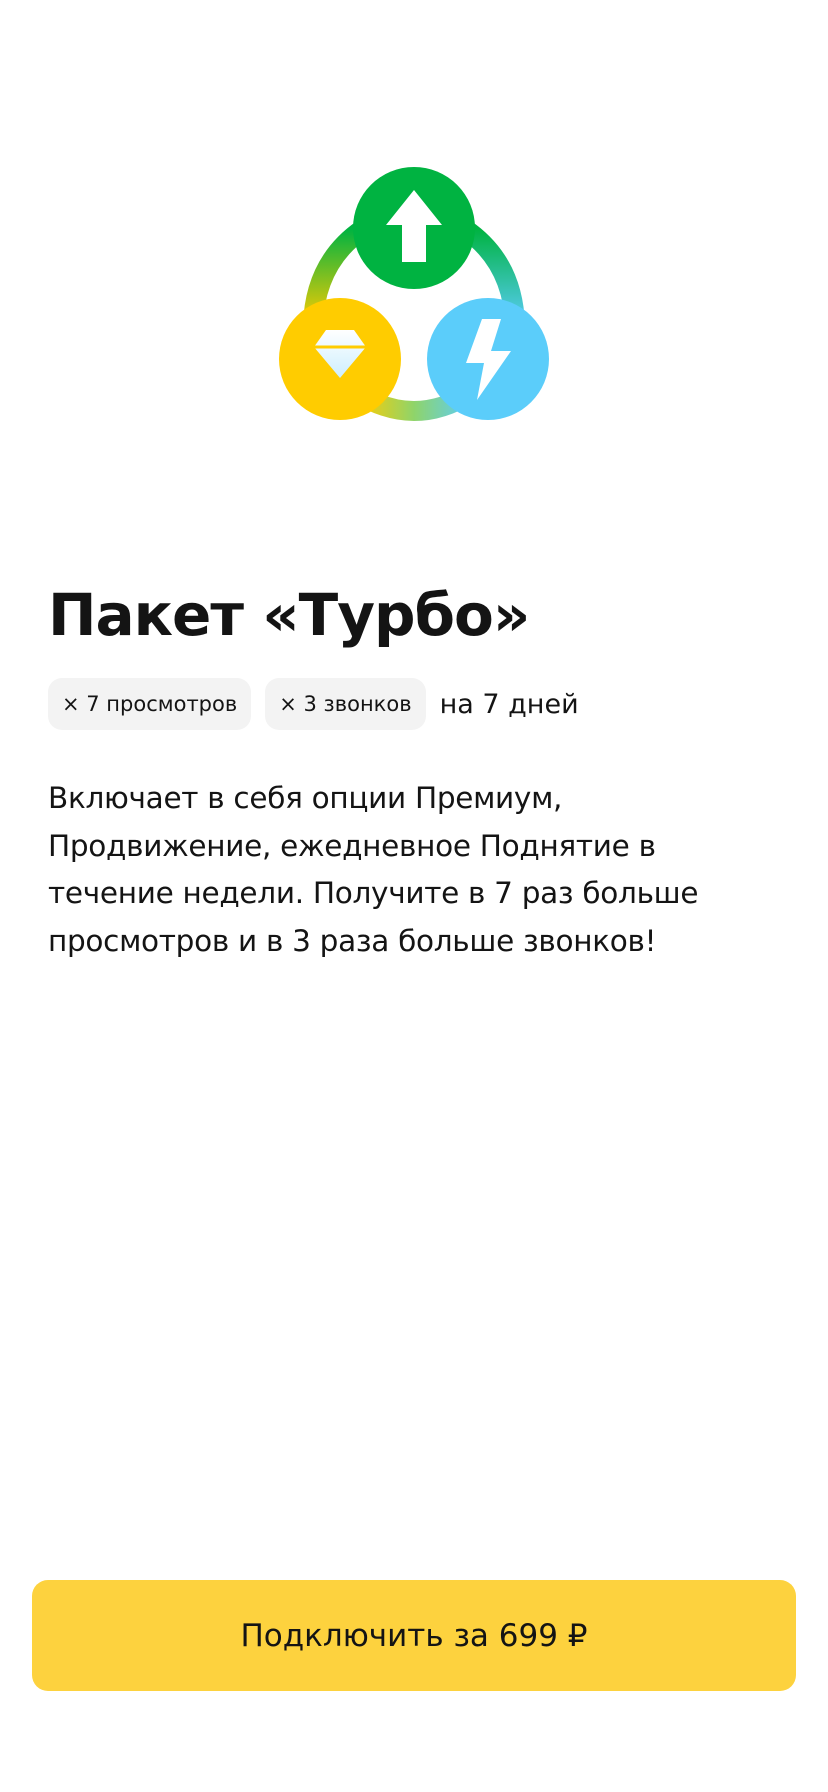 This screenshot has width=828, height=1792. I want to click on promotion-lightning-icon, so click(488, 359).